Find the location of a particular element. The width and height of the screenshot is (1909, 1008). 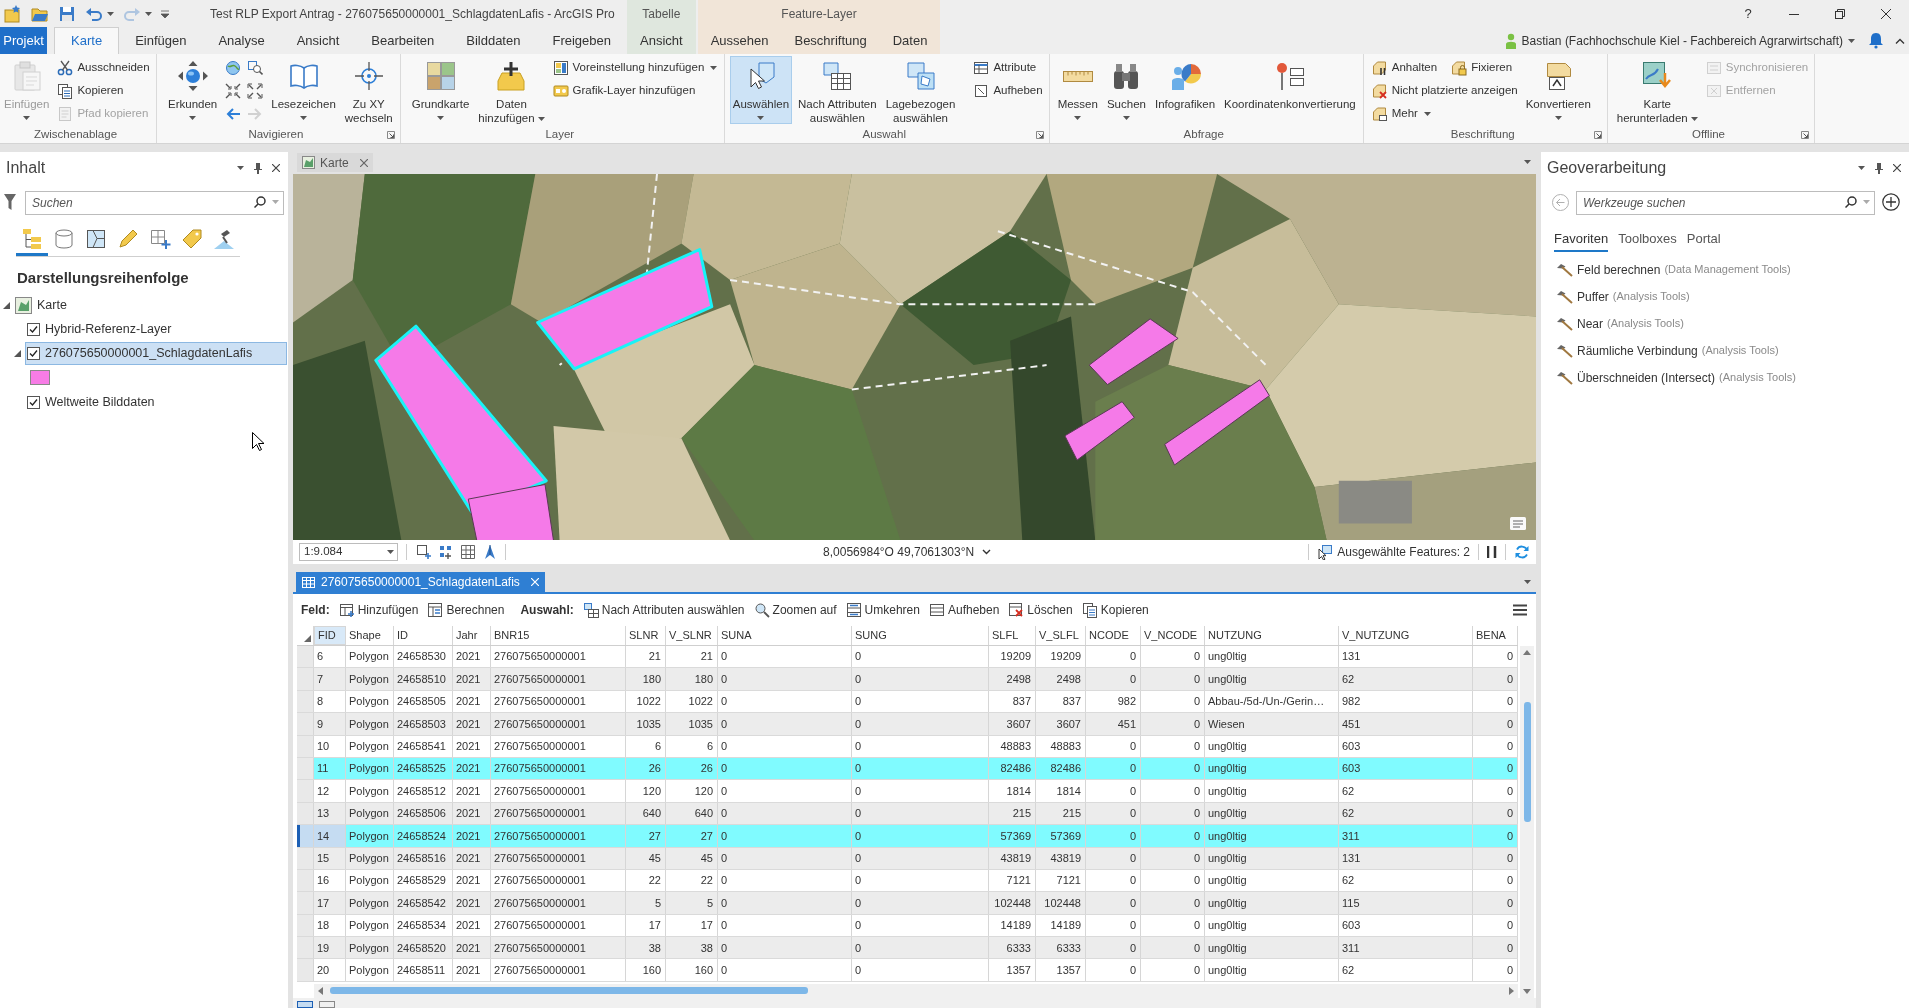

ribbon-tab: Projekt is located at coordinates (24, 40).